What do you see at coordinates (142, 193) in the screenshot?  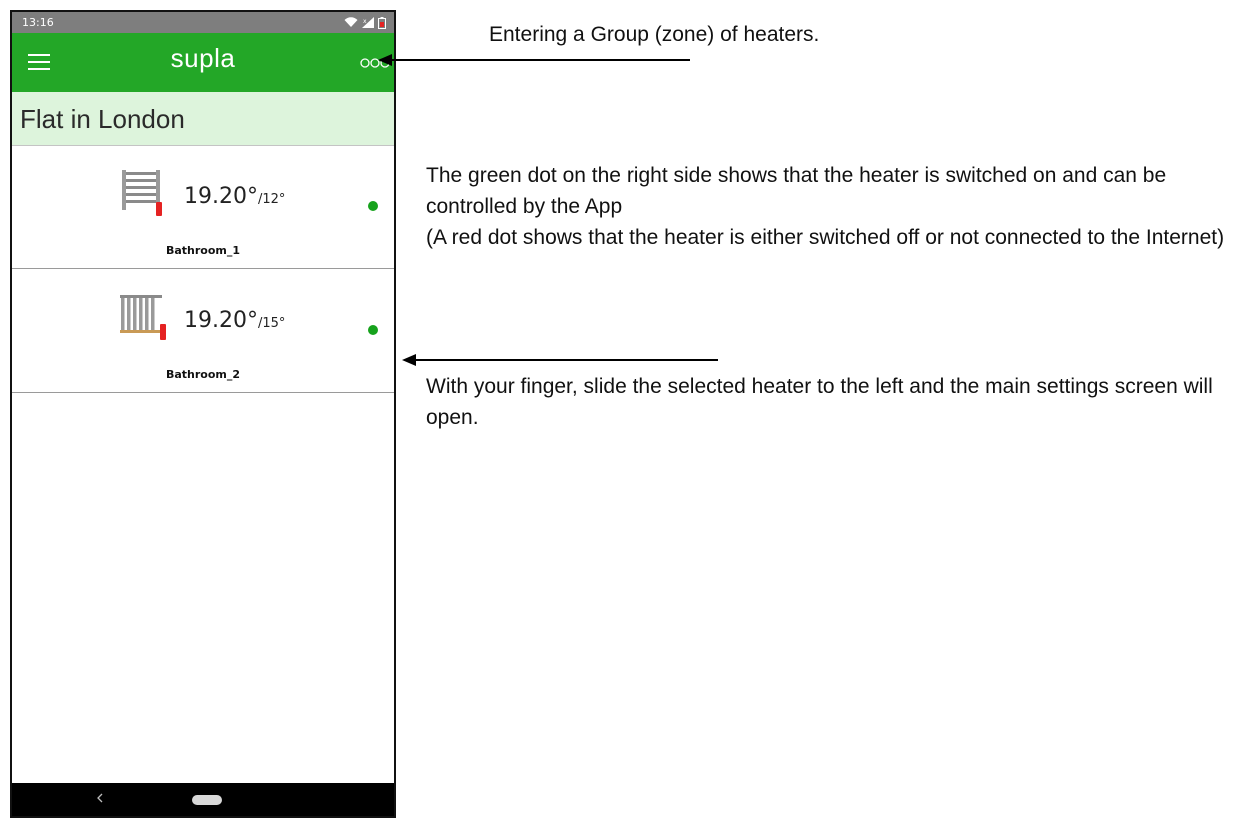 I see `towel-rail-heater-icon` at bounding box center [142, 193].